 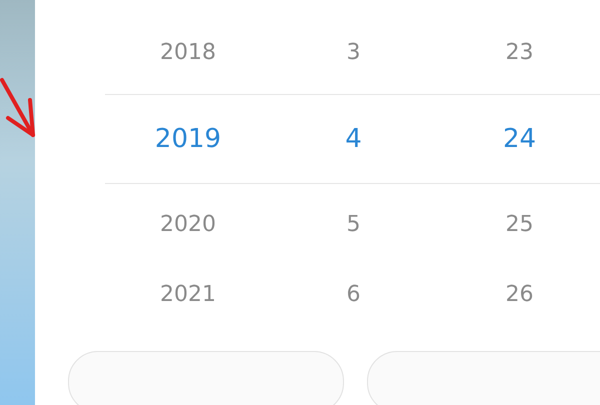 I want to click on picker-option: 6, so click(x=353, y=294).